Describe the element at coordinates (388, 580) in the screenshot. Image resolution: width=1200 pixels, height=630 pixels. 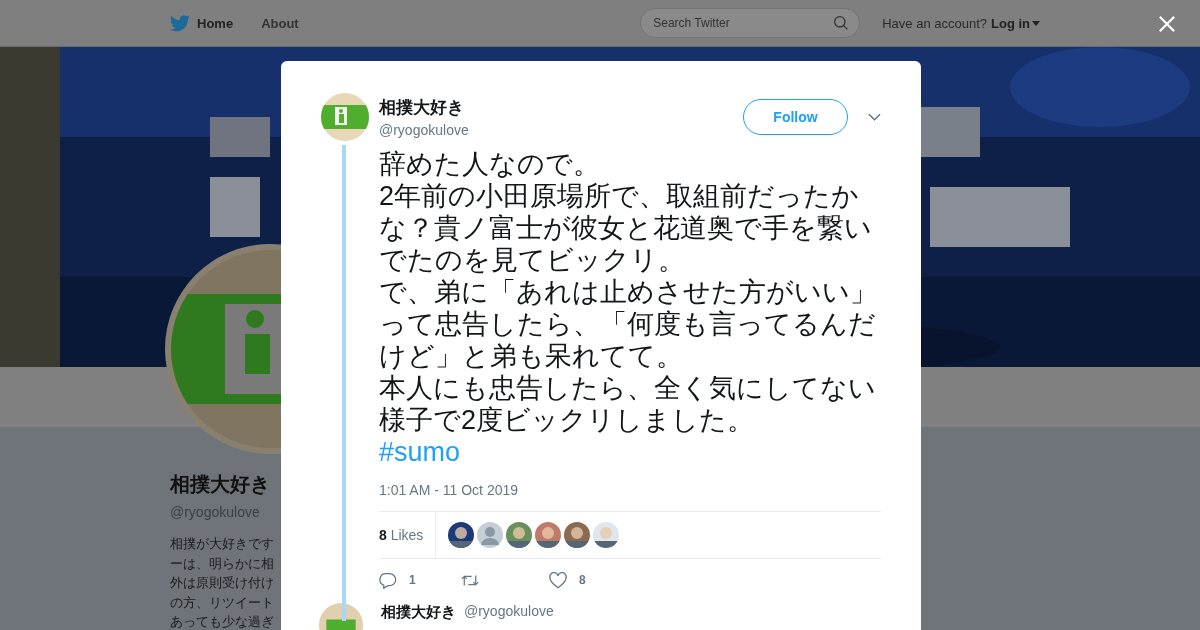
I see `reply-icon` at that location.